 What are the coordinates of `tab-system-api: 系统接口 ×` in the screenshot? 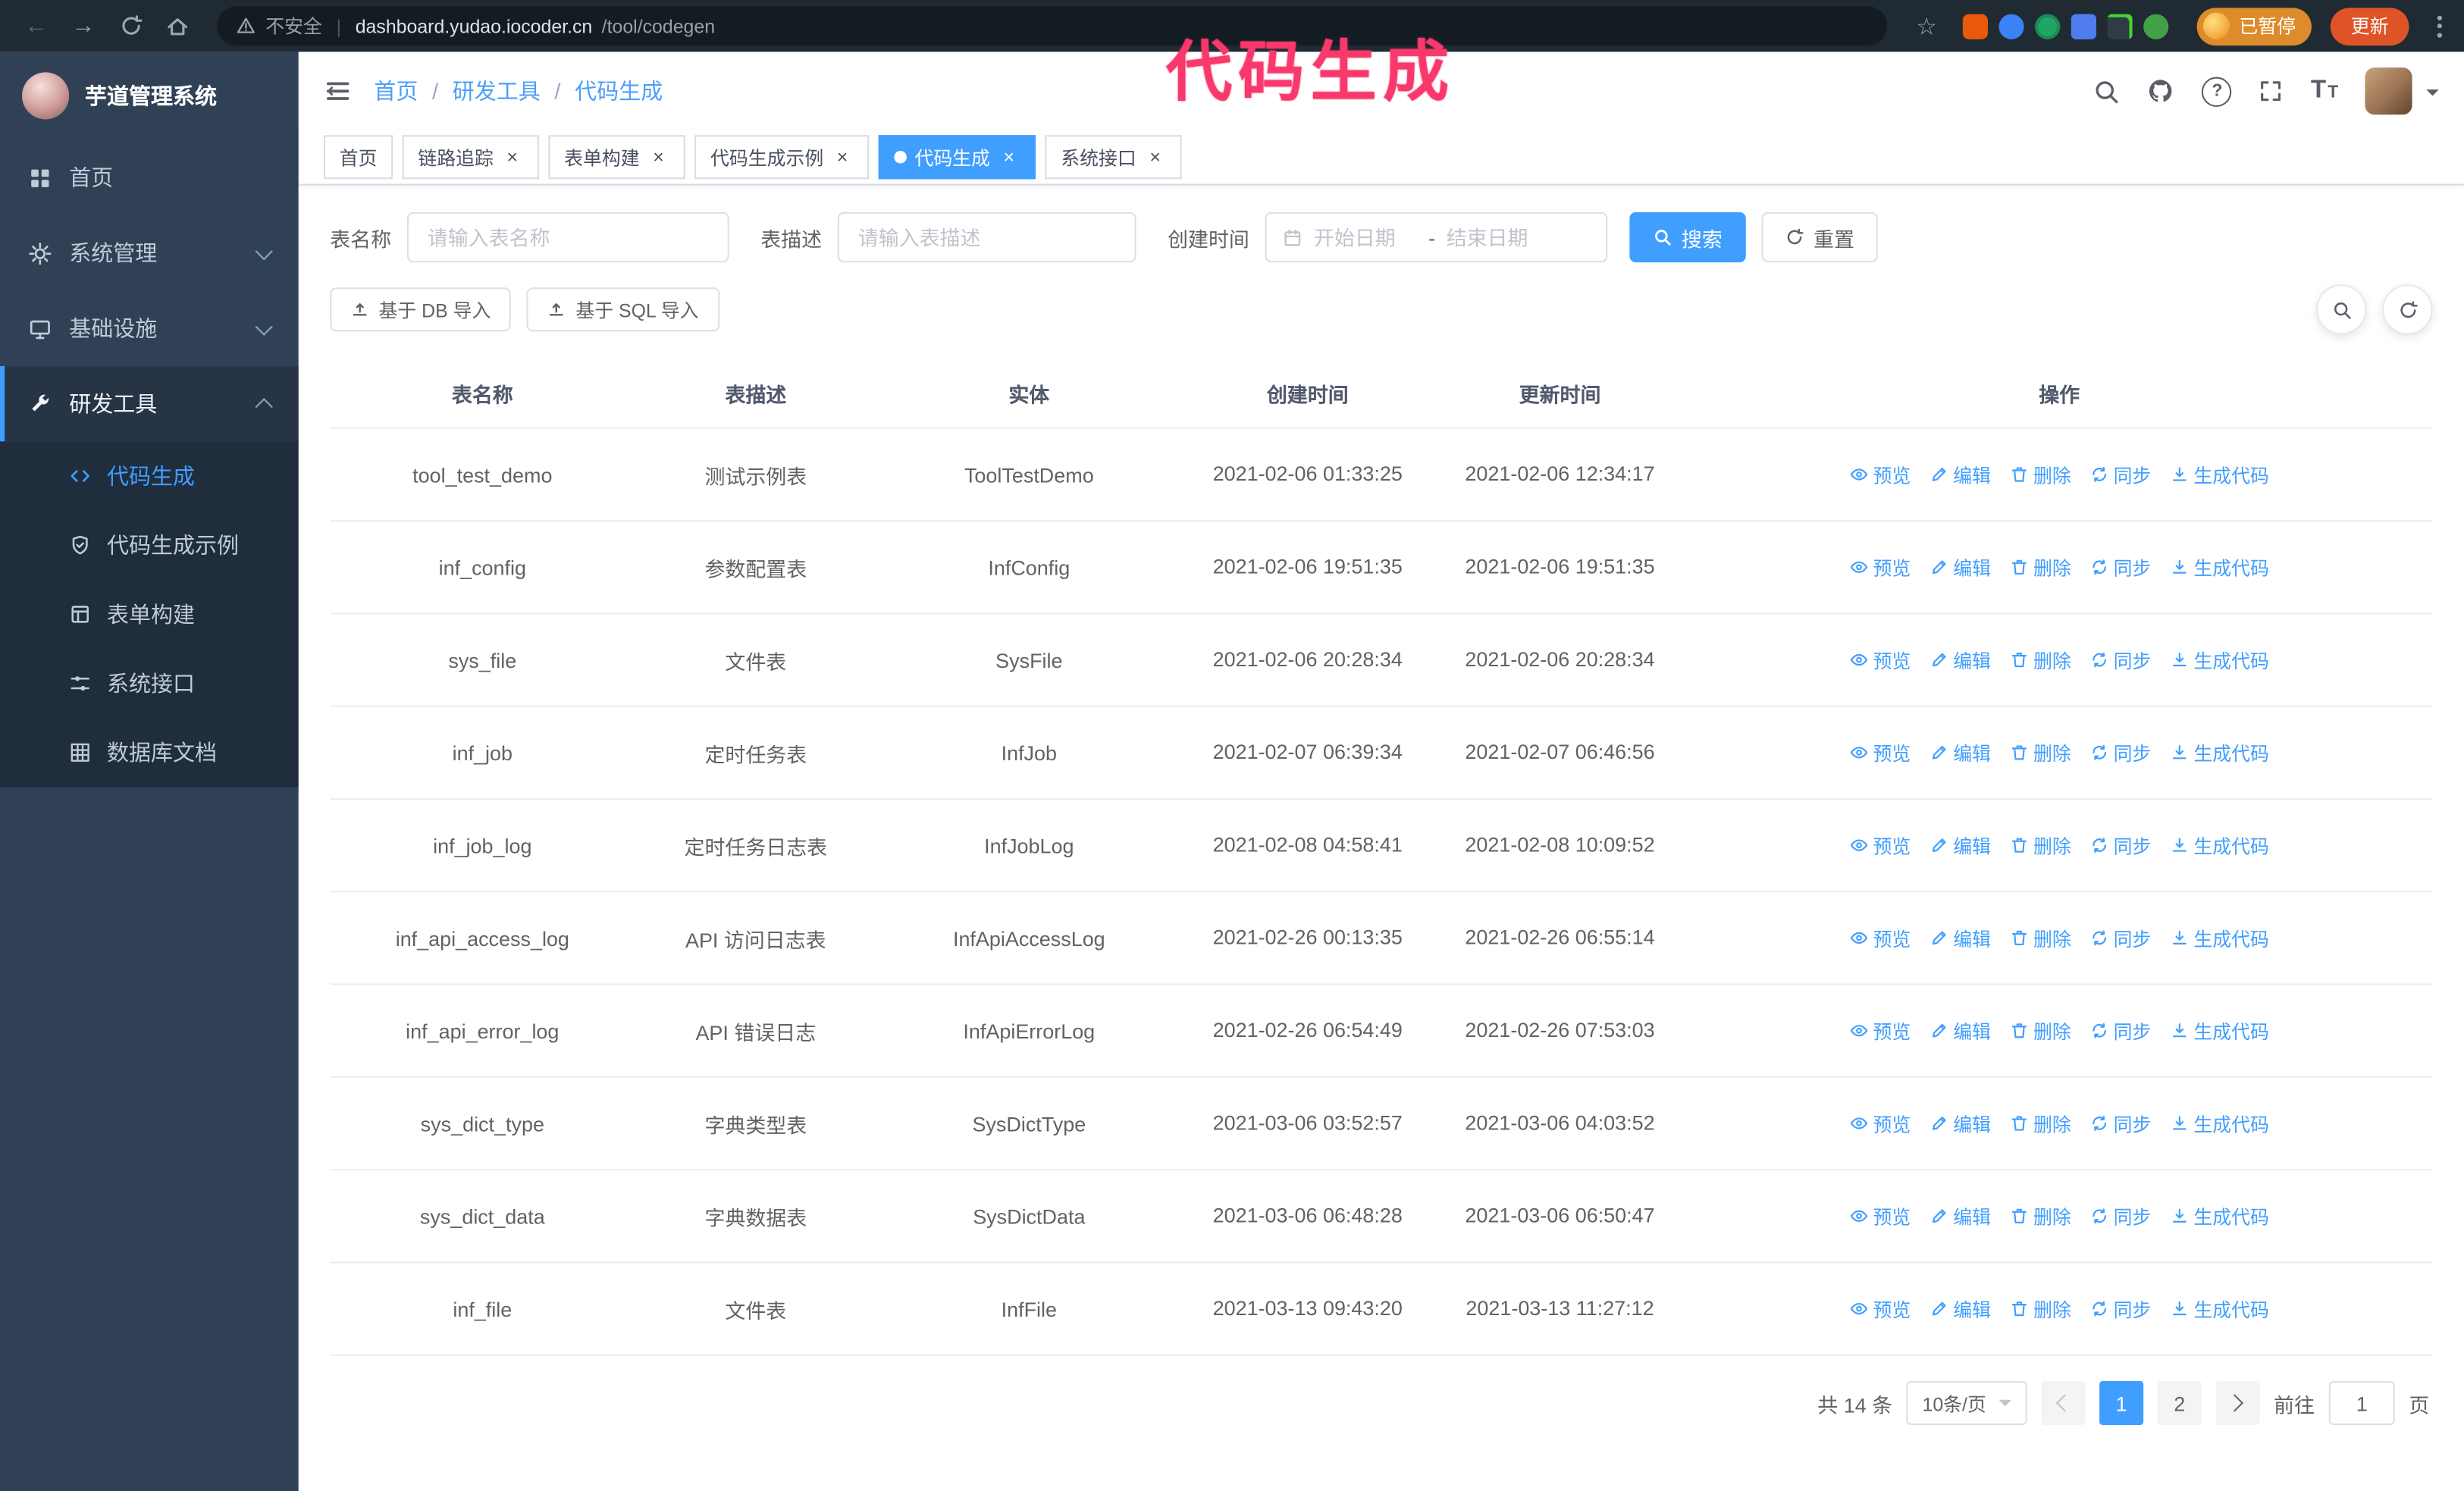 It's located at (1113, 157).